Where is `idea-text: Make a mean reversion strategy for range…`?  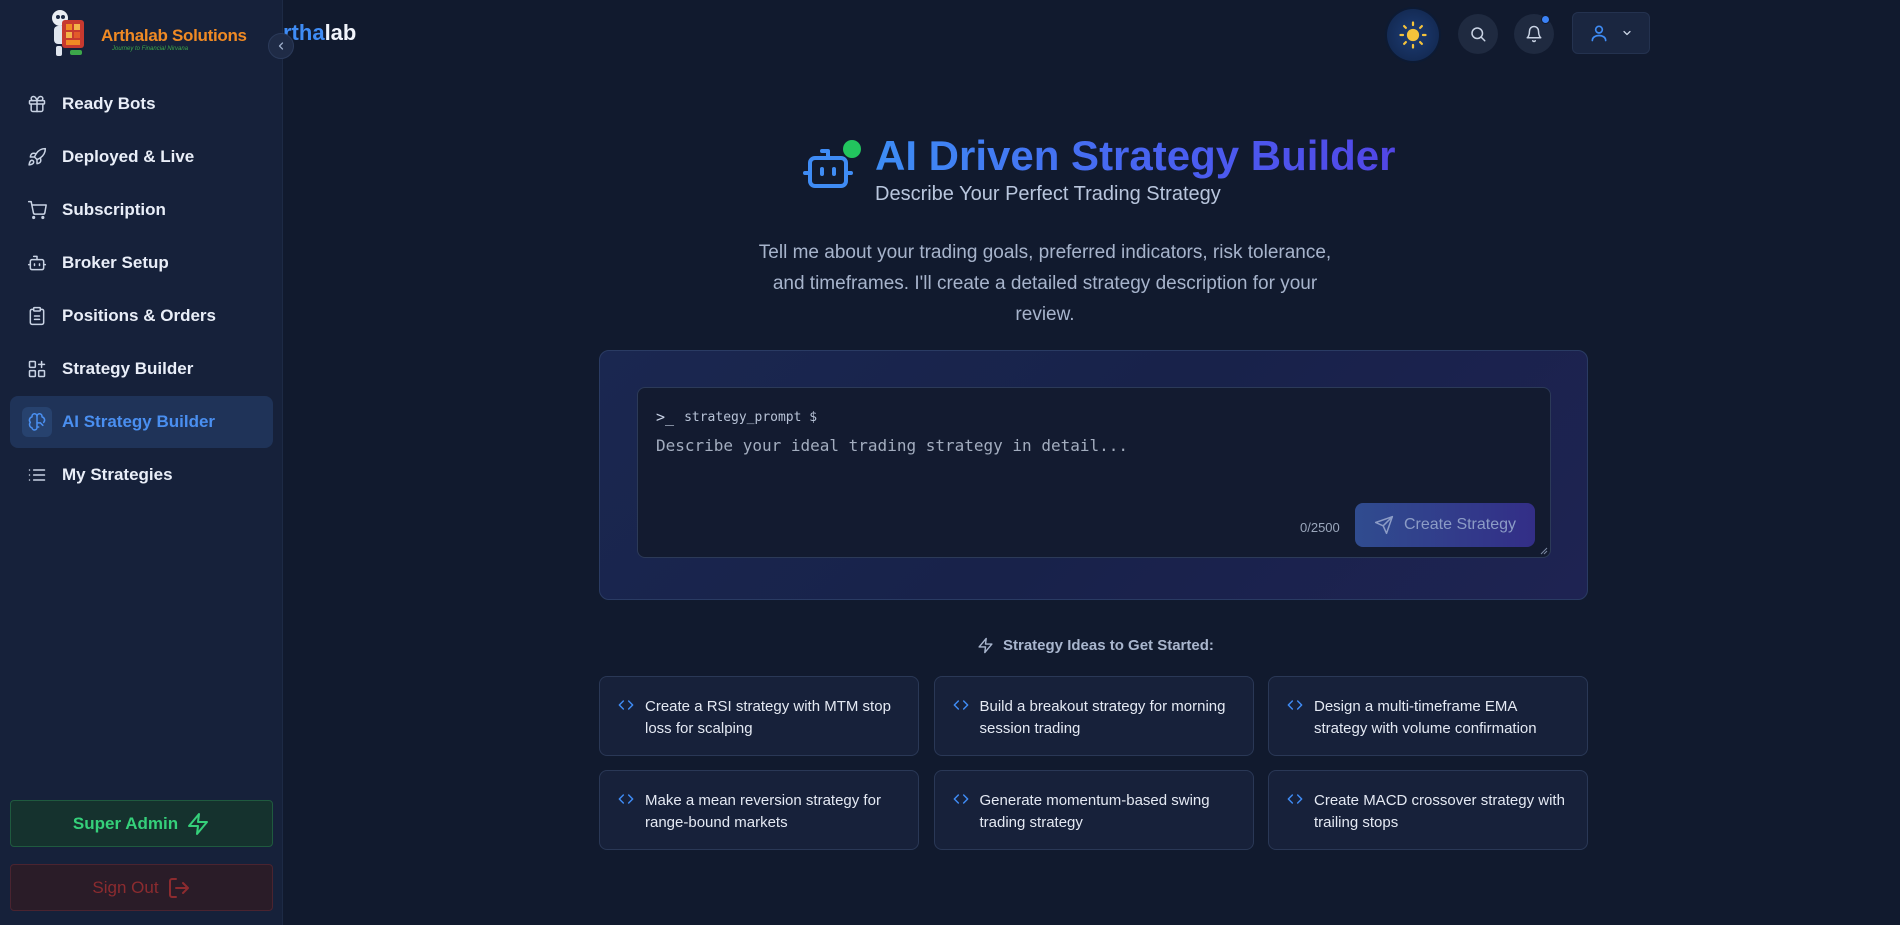
idea-text: Make a mean reversion strategy for range… is located at coordinates (763, 811).